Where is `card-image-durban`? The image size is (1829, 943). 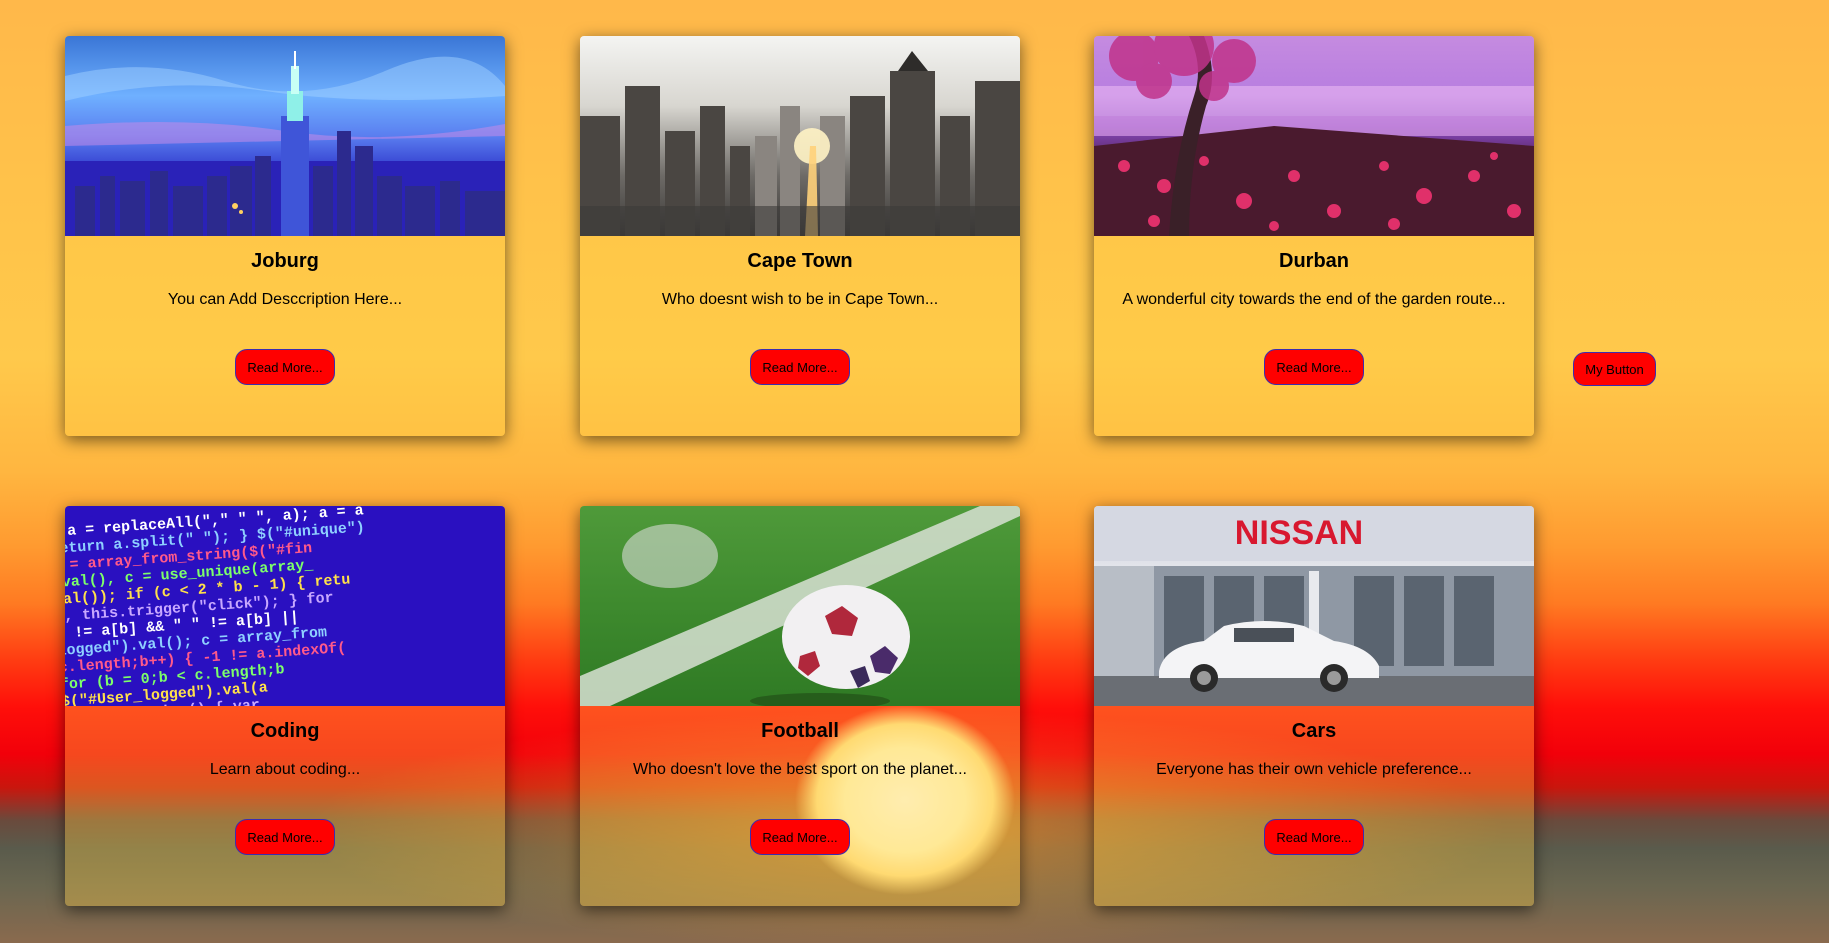
card-image-durban is located at coordinates (1314, 136).